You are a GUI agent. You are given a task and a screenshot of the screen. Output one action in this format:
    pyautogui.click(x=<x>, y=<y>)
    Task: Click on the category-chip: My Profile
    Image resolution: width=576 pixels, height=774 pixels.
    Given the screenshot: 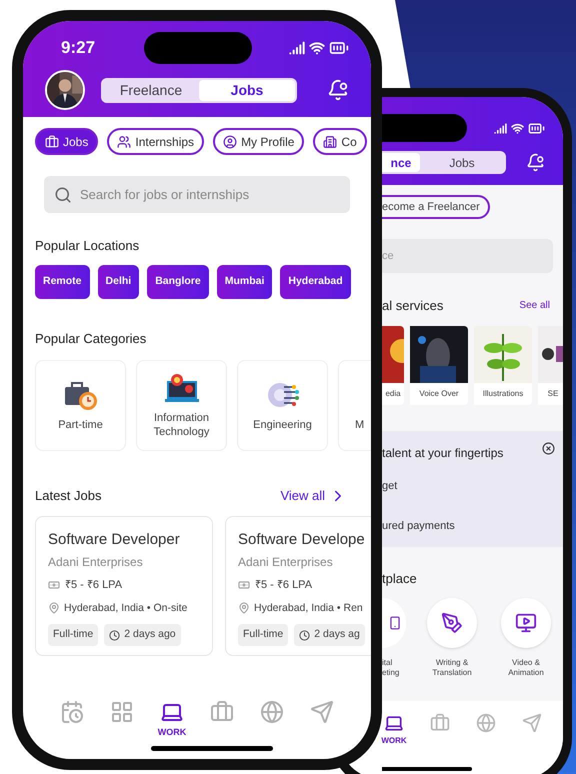 What is the action you would take?
    pyautogui.click(x=258, y=141)
    